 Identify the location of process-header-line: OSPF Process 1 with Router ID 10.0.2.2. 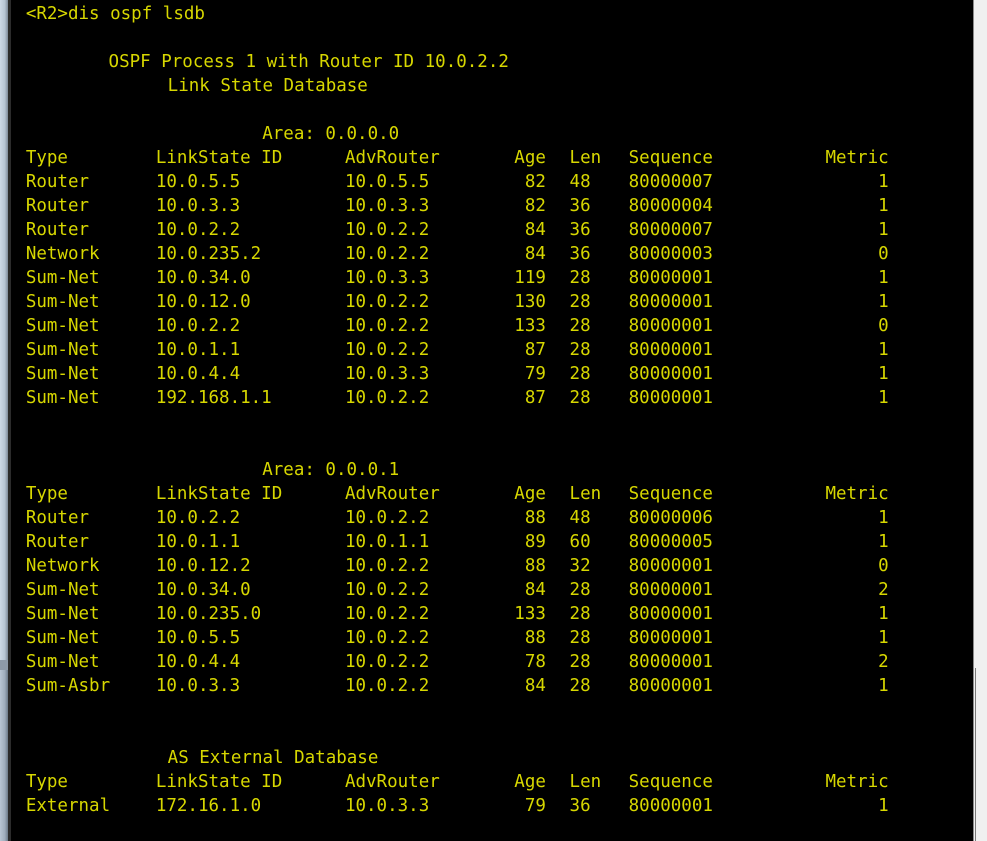
(492, 62).